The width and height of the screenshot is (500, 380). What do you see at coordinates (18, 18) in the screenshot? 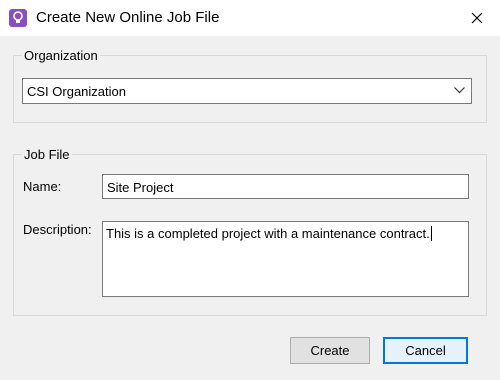
I see `bulb-icon` at bounding box center [18, 18].